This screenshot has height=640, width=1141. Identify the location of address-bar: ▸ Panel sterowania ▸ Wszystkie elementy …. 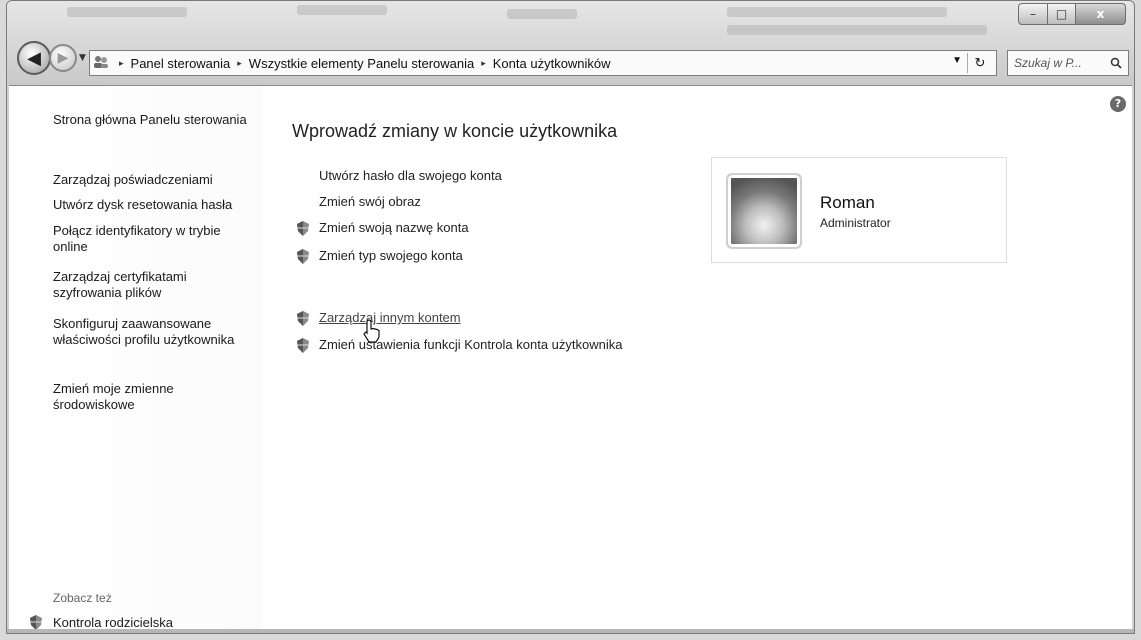
(543, 63).